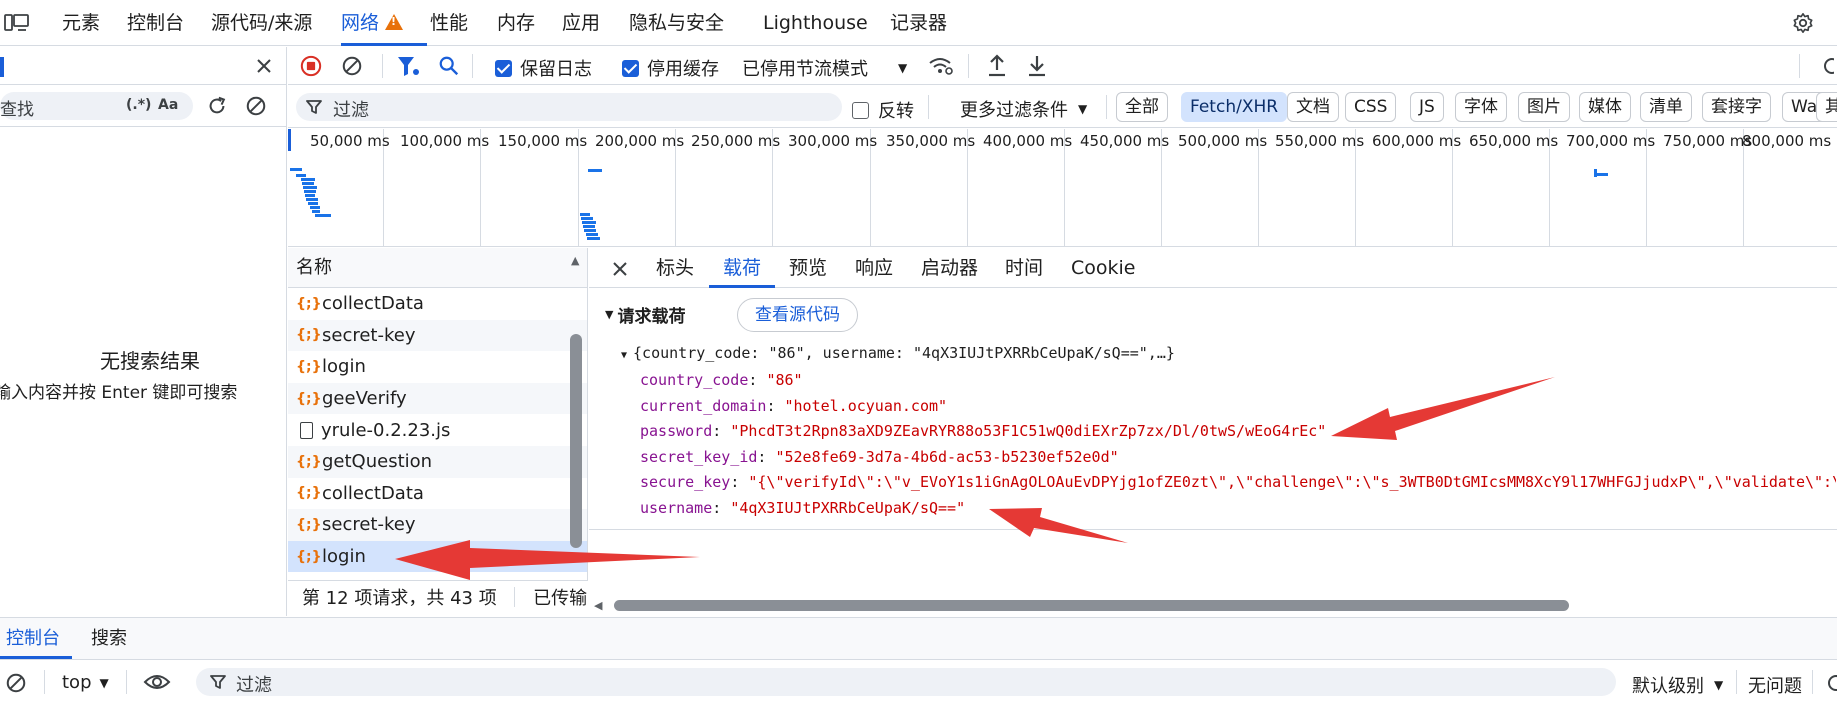 The image size is (1837, 705). What do you see at coordinates (218, 682) in the screenshot?
I see `filter-icon` at bounding box center [218, 682].